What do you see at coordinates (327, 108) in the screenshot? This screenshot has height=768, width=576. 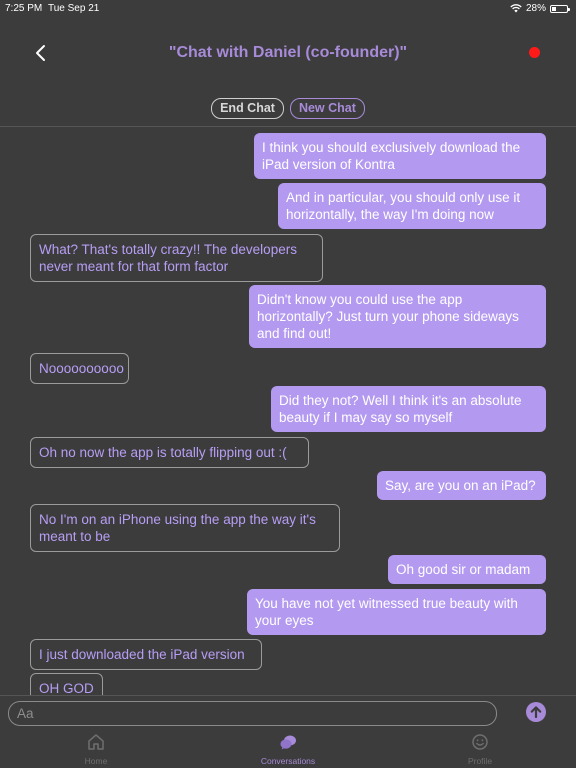 I see `new-chat-button: New Chat` at bounding box center [327, 108].